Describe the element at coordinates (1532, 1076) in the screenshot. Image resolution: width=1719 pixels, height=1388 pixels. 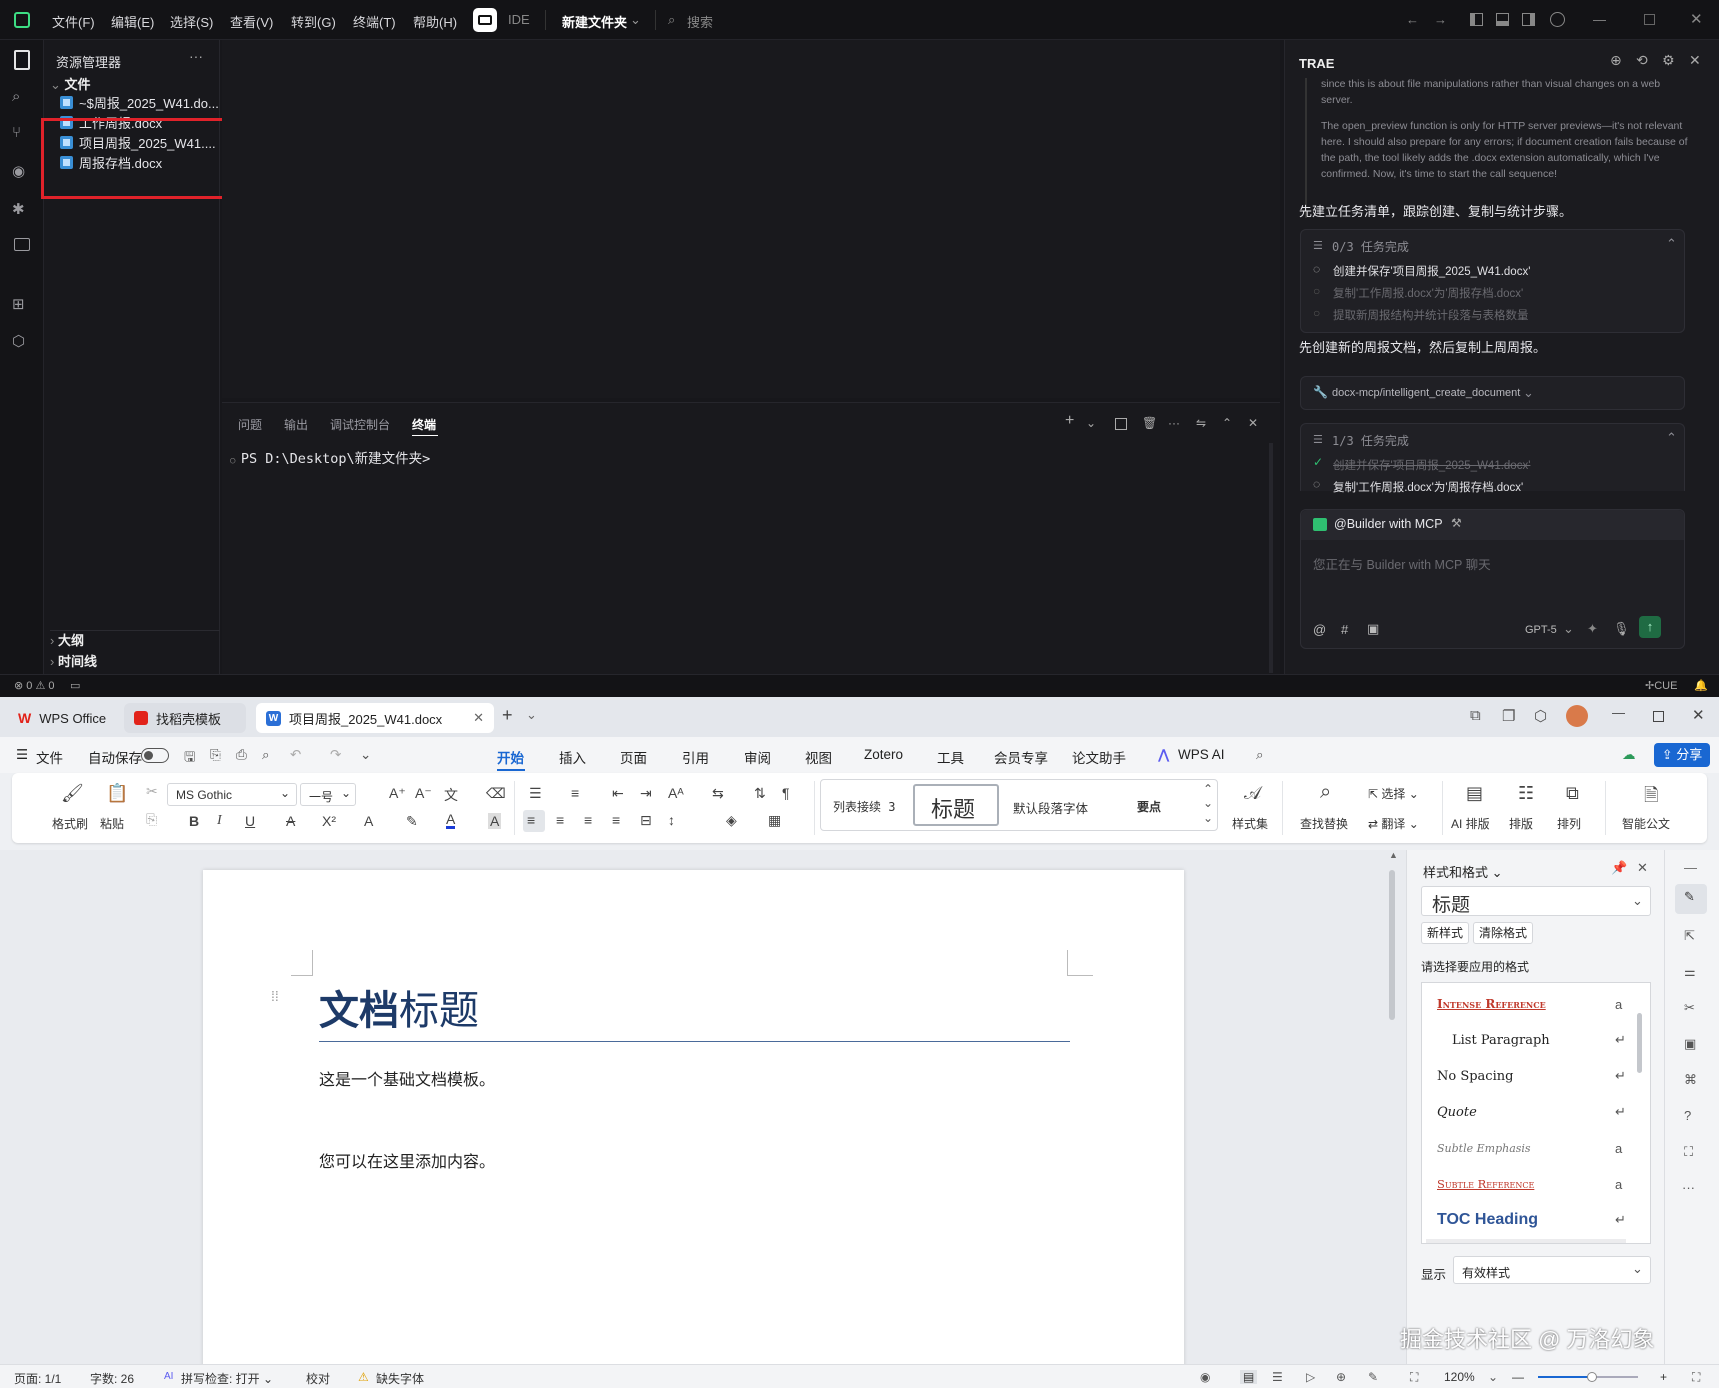
I see `style-item: No Spacing ↵` at that location.